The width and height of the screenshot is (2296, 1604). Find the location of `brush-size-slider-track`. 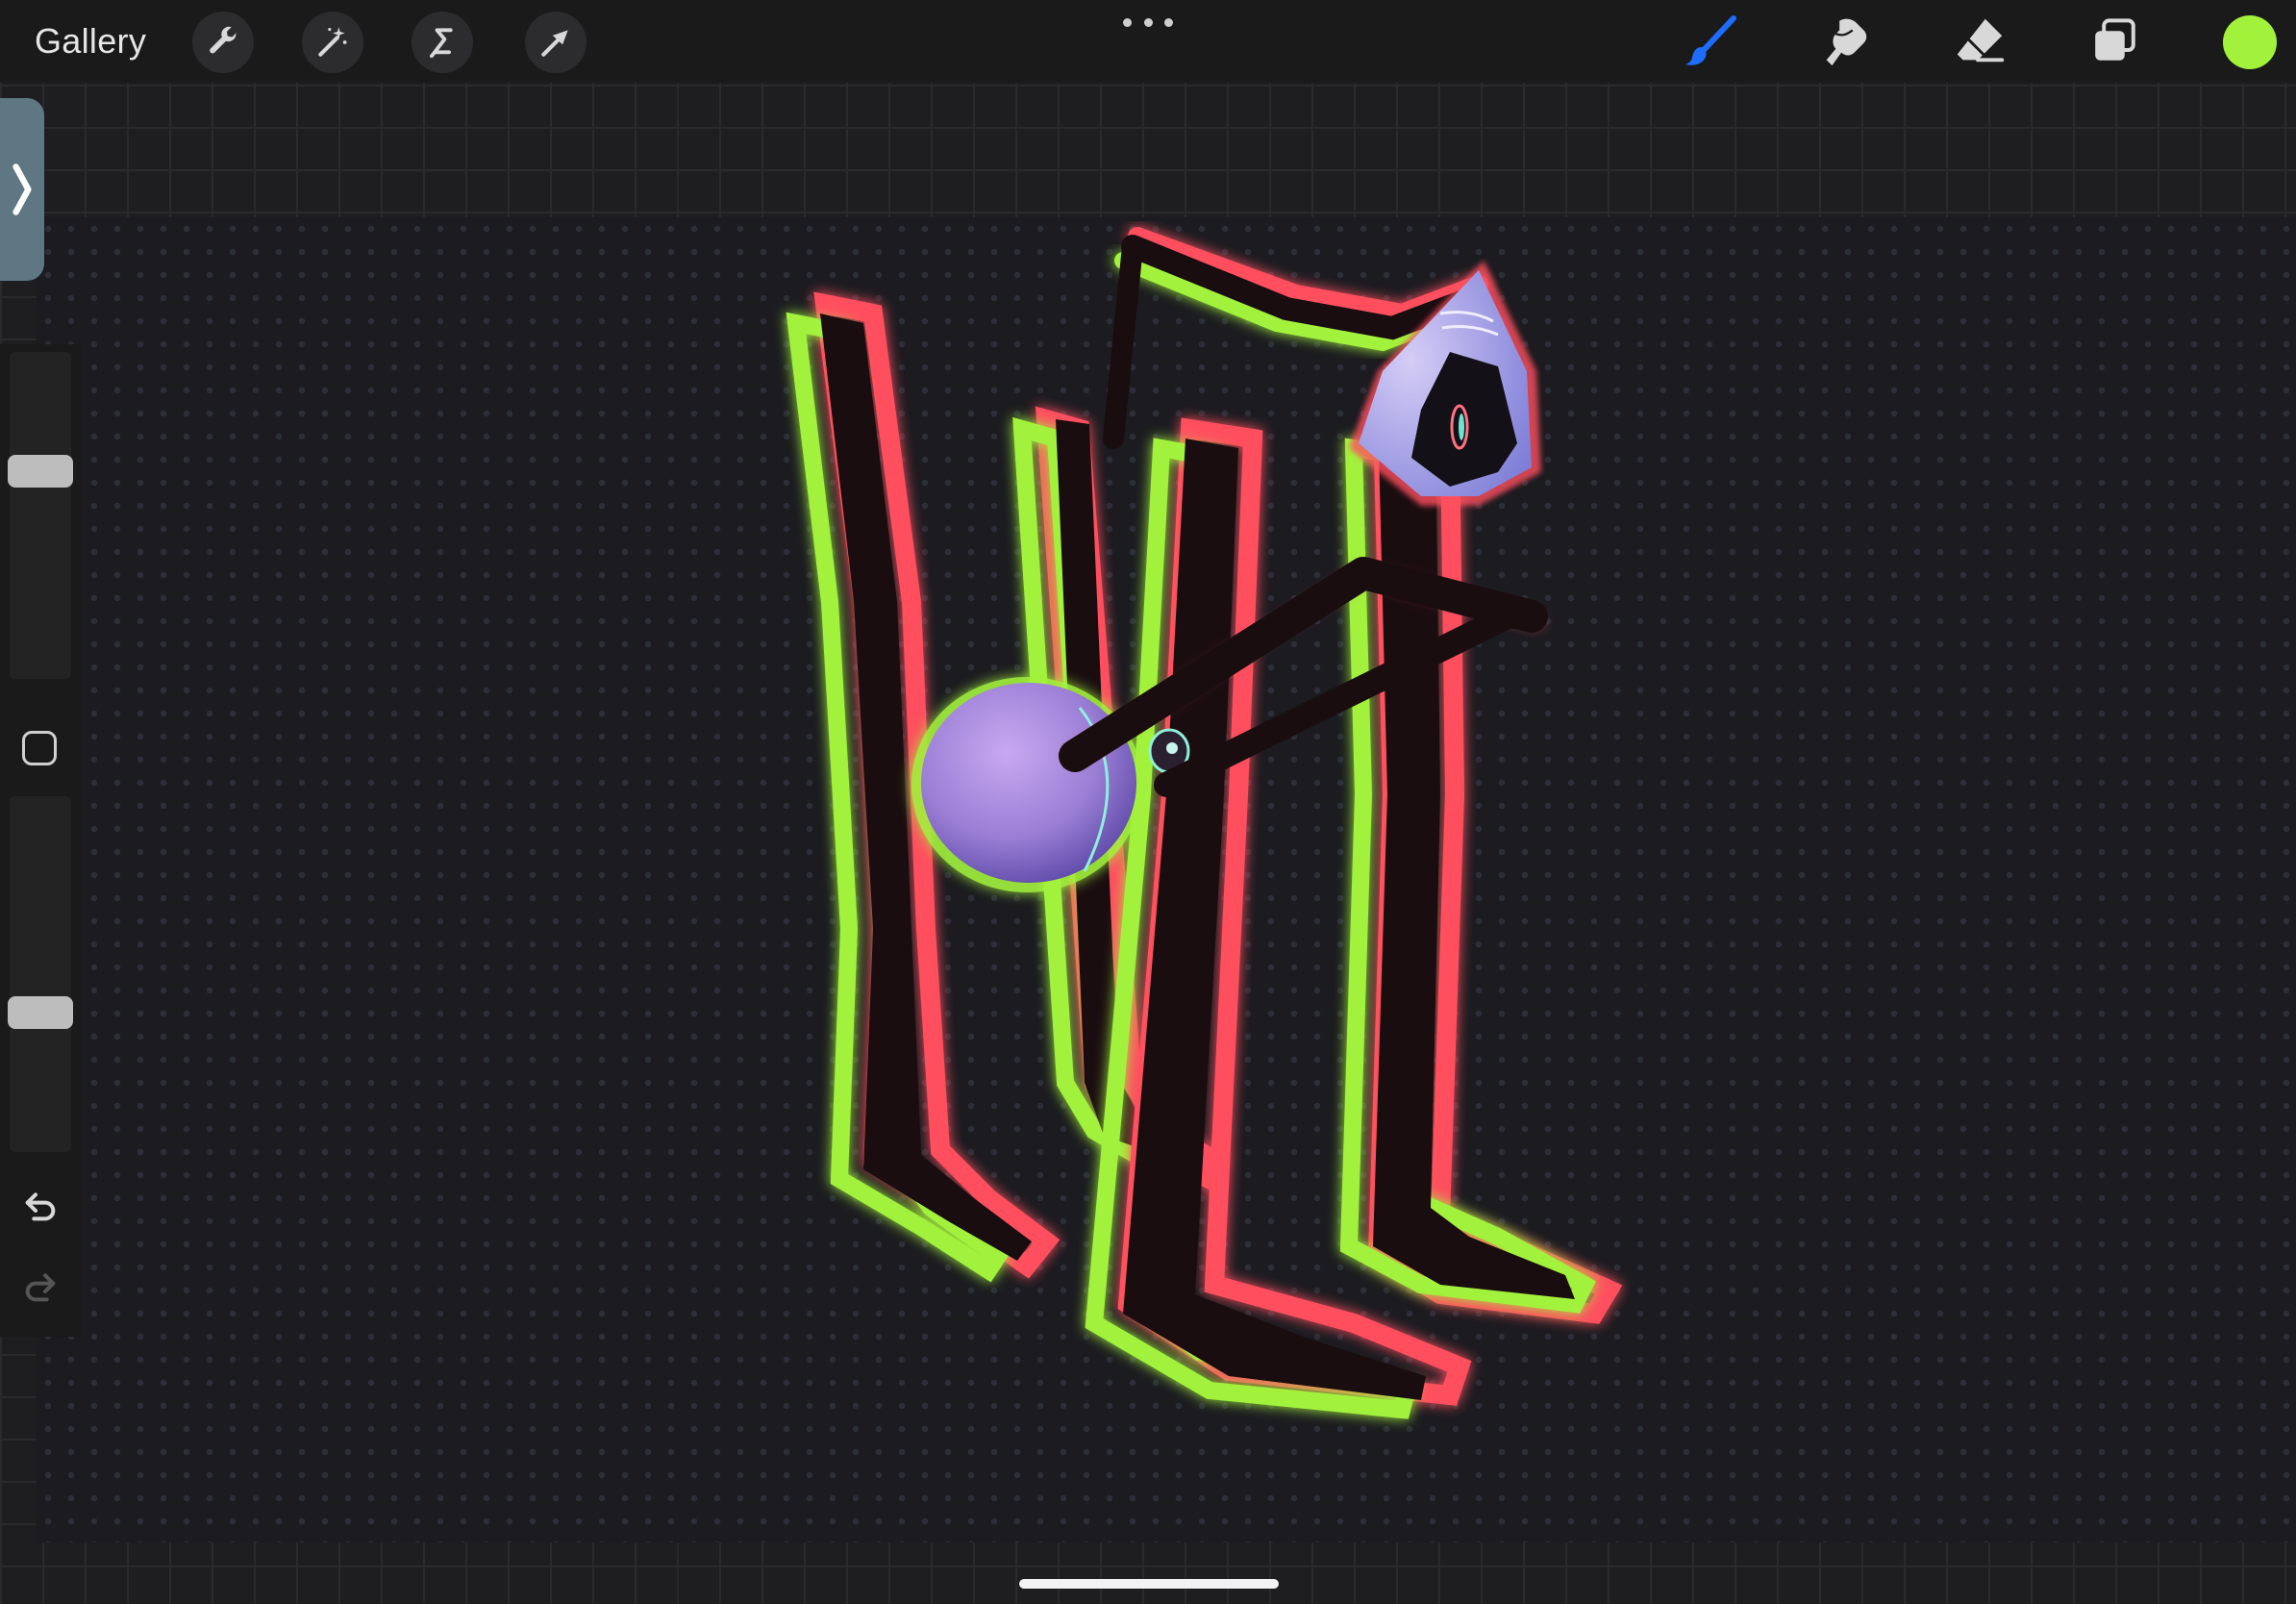

brush-size-slider-track is located at coordinates (40, 515).